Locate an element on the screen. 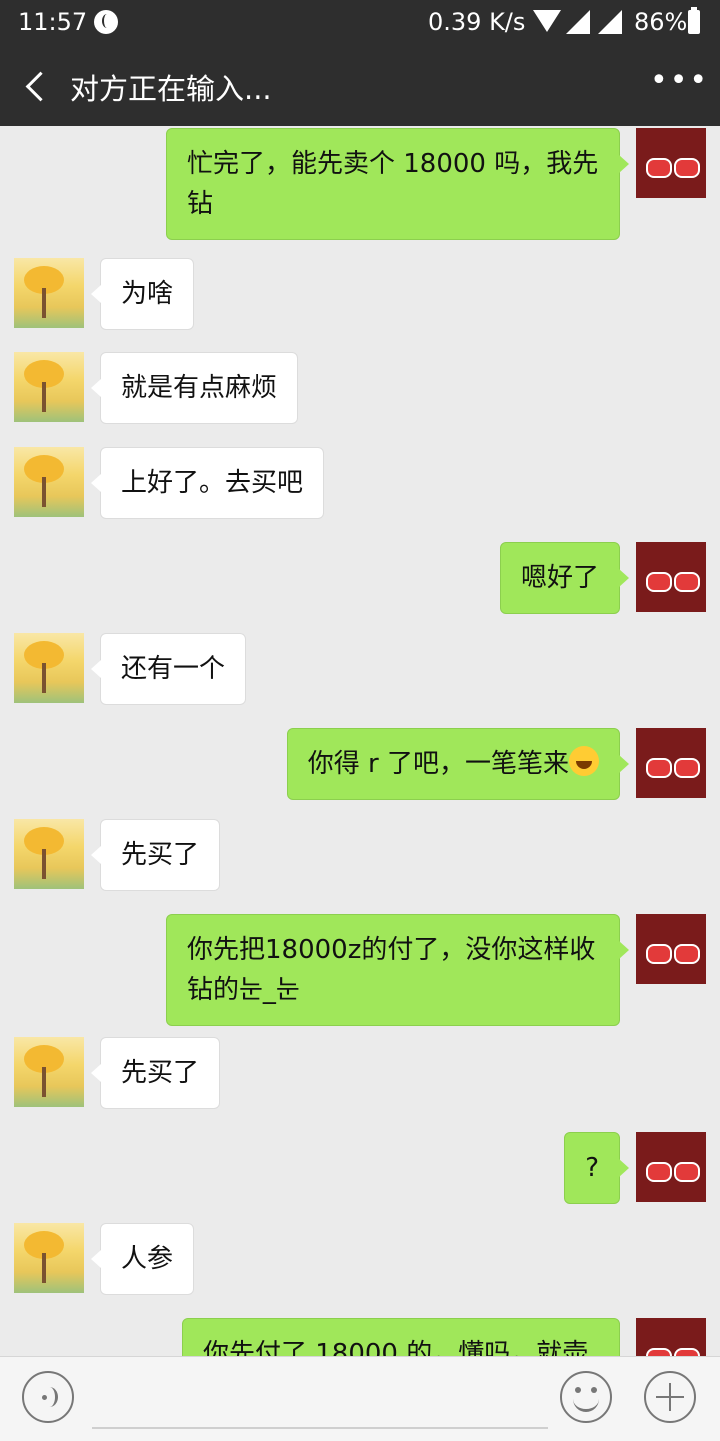 The image size is (720, 1441). sent-message-bubble: 忙完了，能先卖个 18000 吗，我先钻 is located at coordinates (397, 184).